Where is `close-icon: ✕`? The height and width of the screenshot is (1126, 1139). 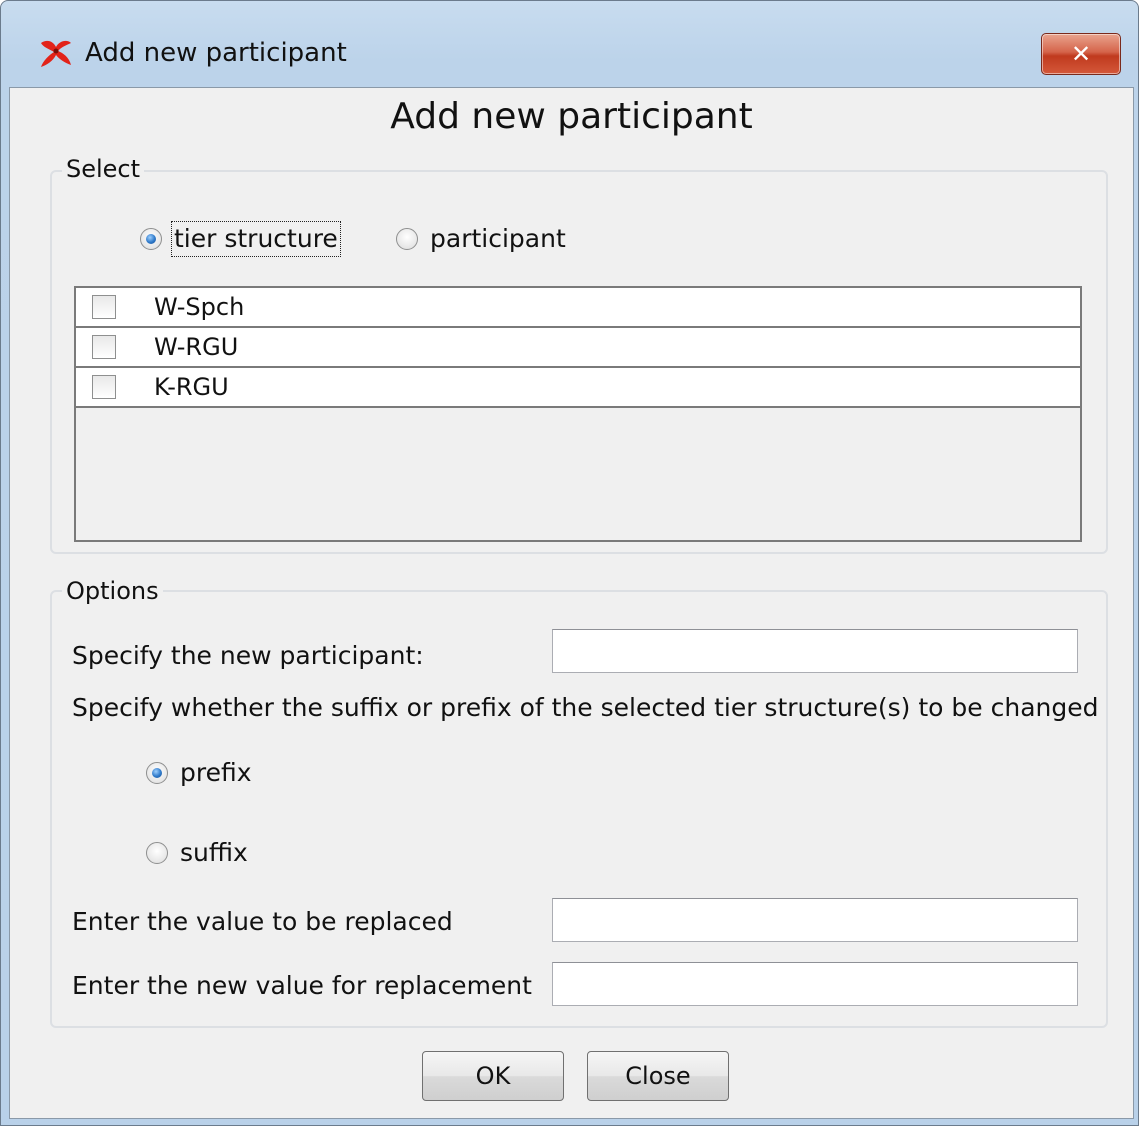
close-icon: ✕ is located at coordinates (1081, 54).